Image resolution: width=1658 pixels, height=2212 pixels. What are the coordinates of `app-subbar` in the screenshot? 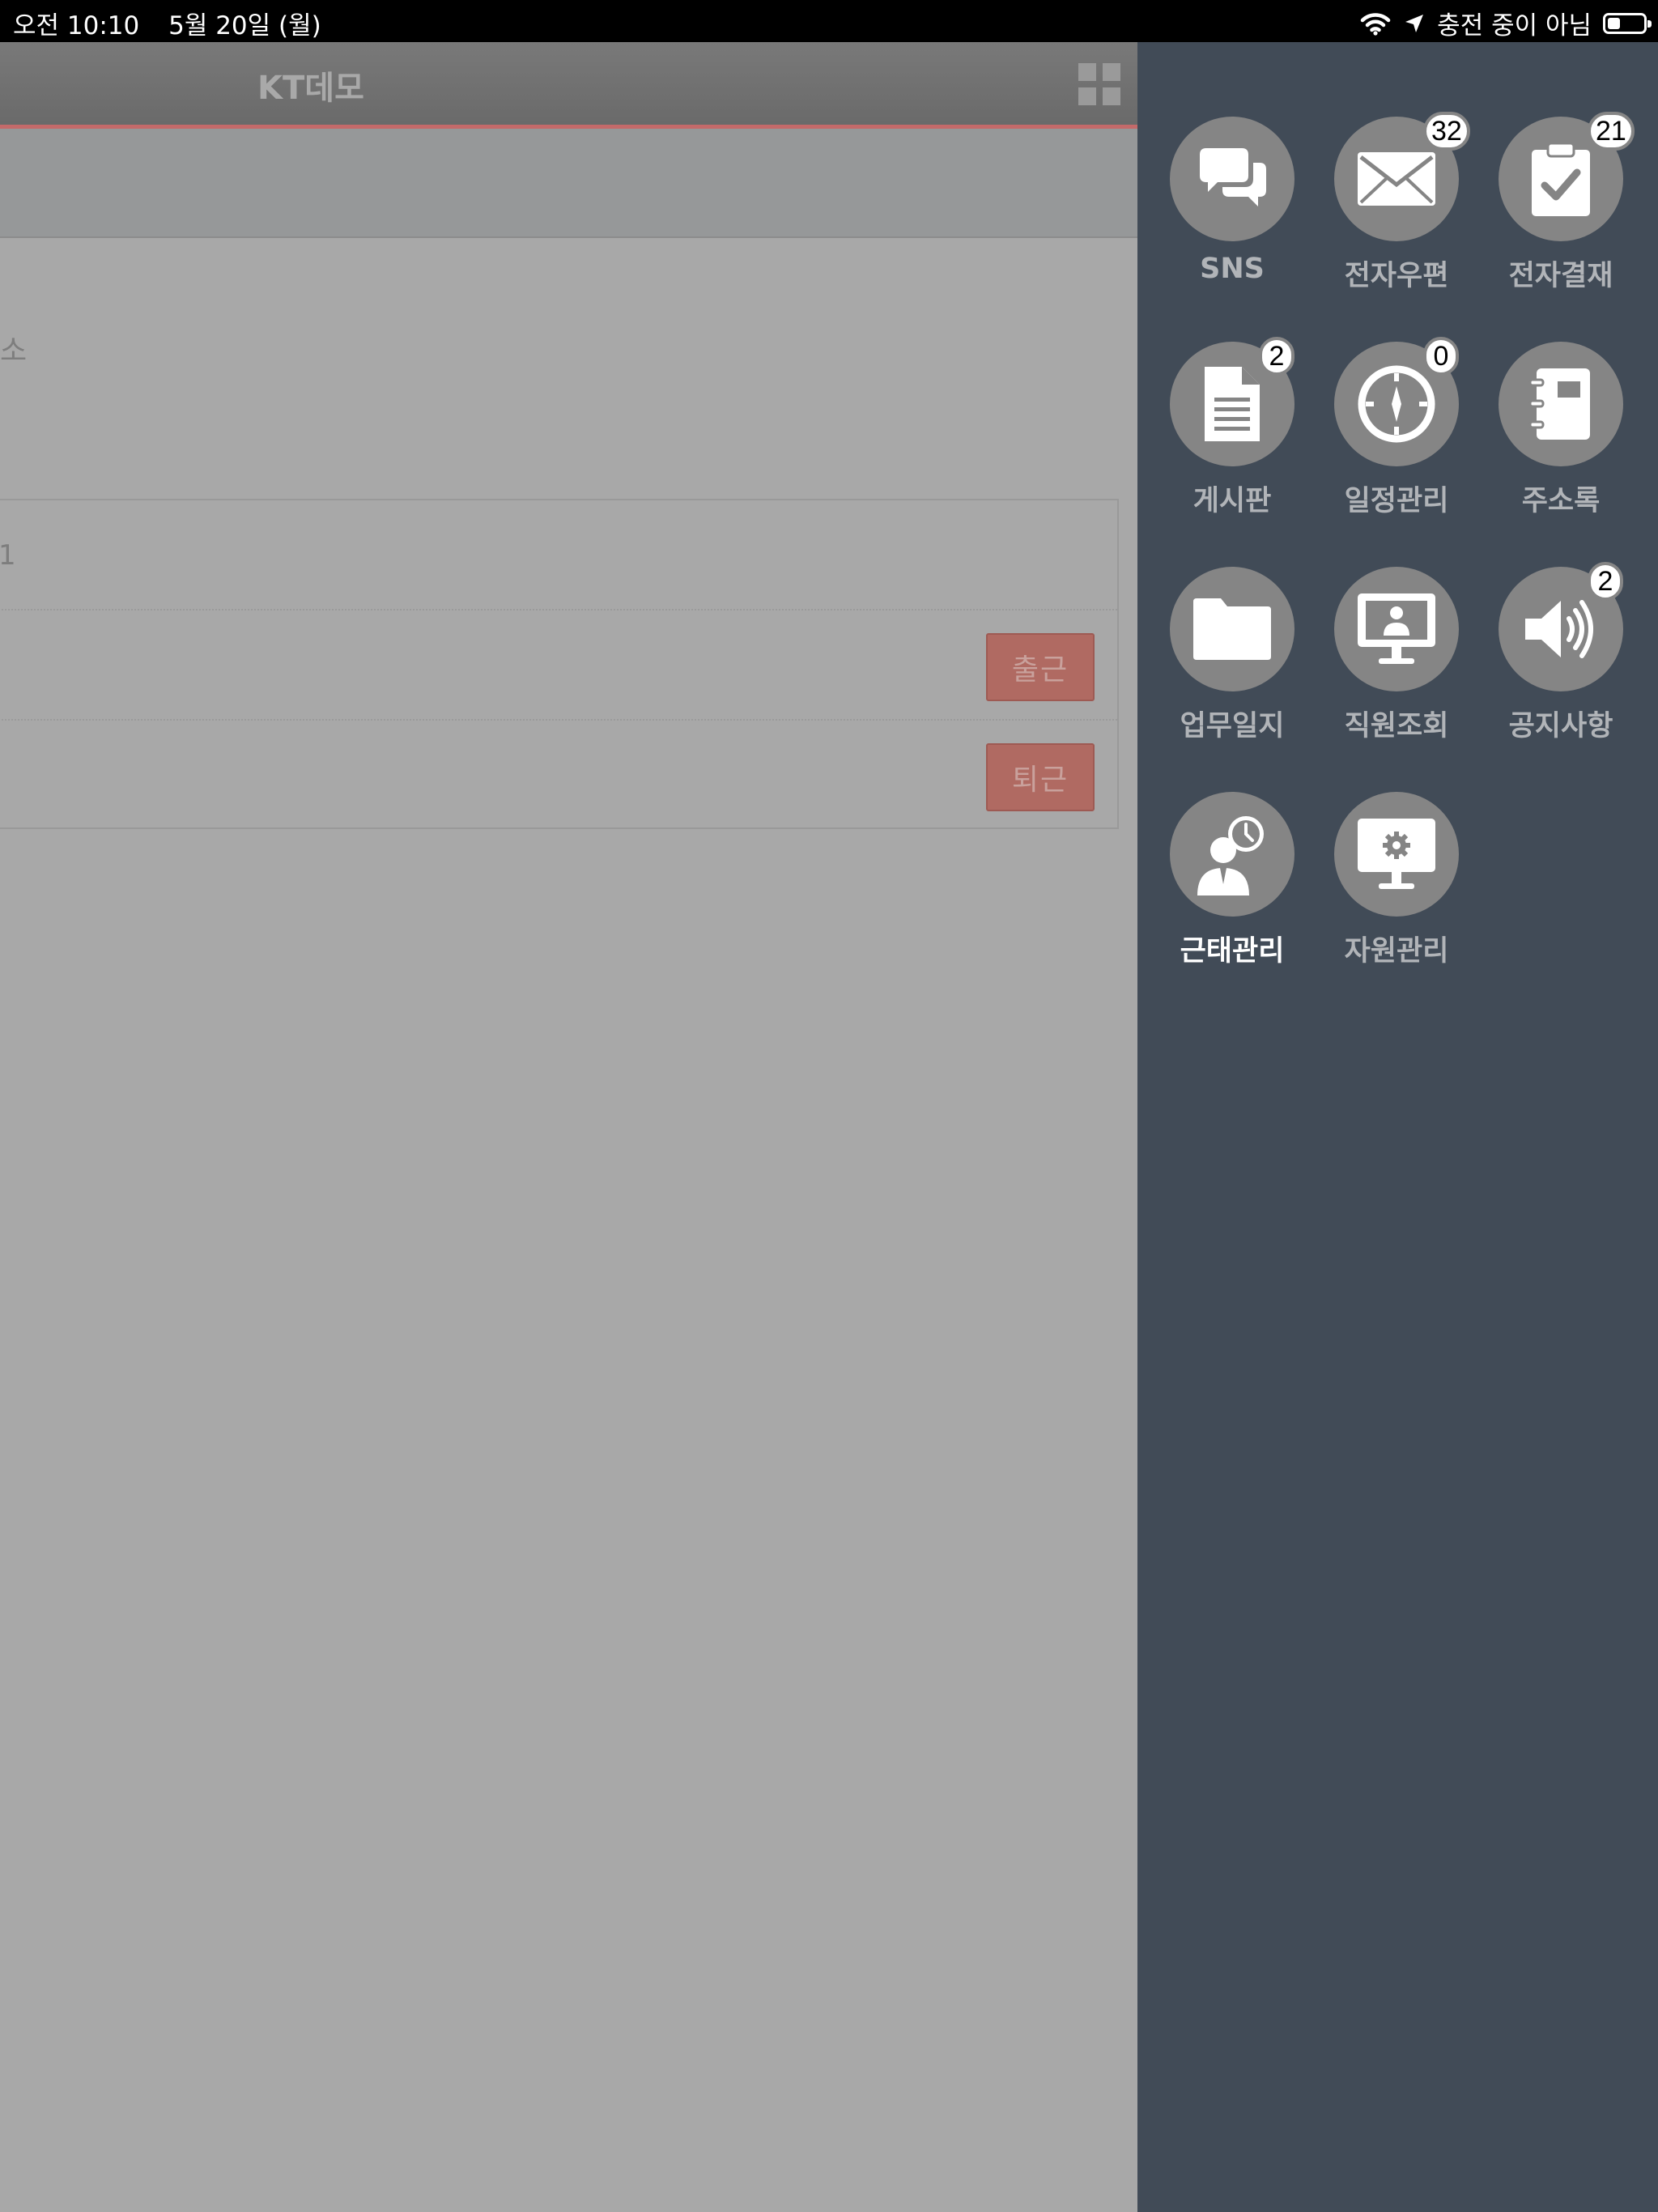 It's located at (568, 184).